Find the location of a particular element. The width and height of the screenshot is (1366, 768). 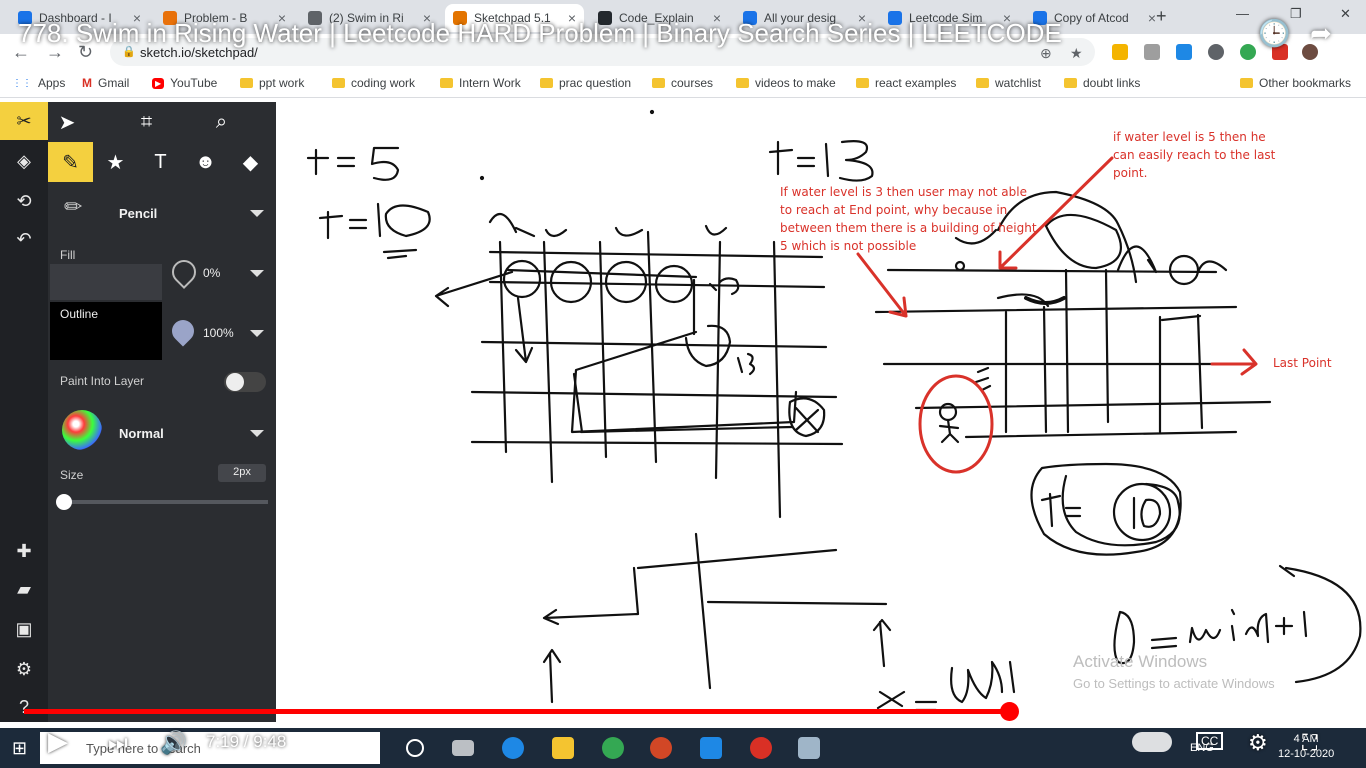

outline-opacity-value: 100% is located at coordinates (218, 333).